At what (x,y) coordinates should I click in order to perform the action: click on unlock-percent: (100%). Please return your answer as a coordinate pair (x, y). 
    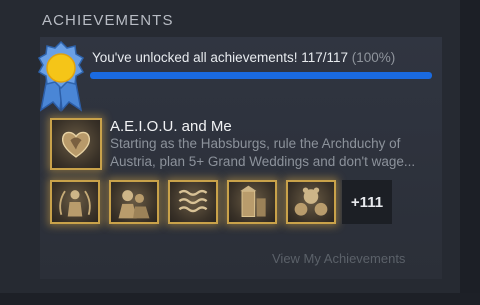
    Looking at the image, I should click on (373, 57).